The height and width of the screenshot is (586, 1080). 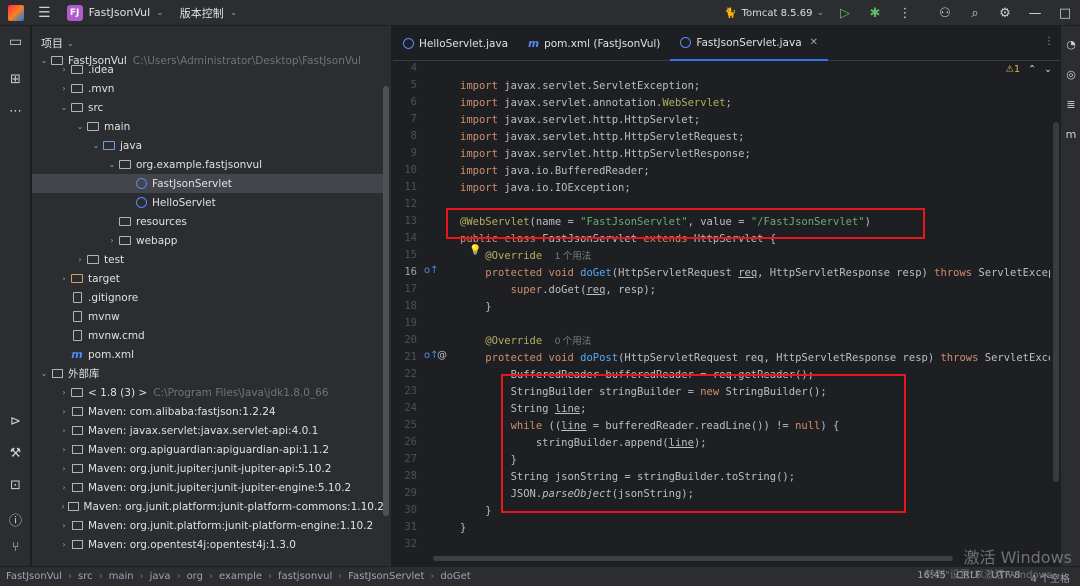 What do you see at coordinates (15, 421) in the screenshot?
I see `services-icon: ⊳` at bounding box center [15, 421].